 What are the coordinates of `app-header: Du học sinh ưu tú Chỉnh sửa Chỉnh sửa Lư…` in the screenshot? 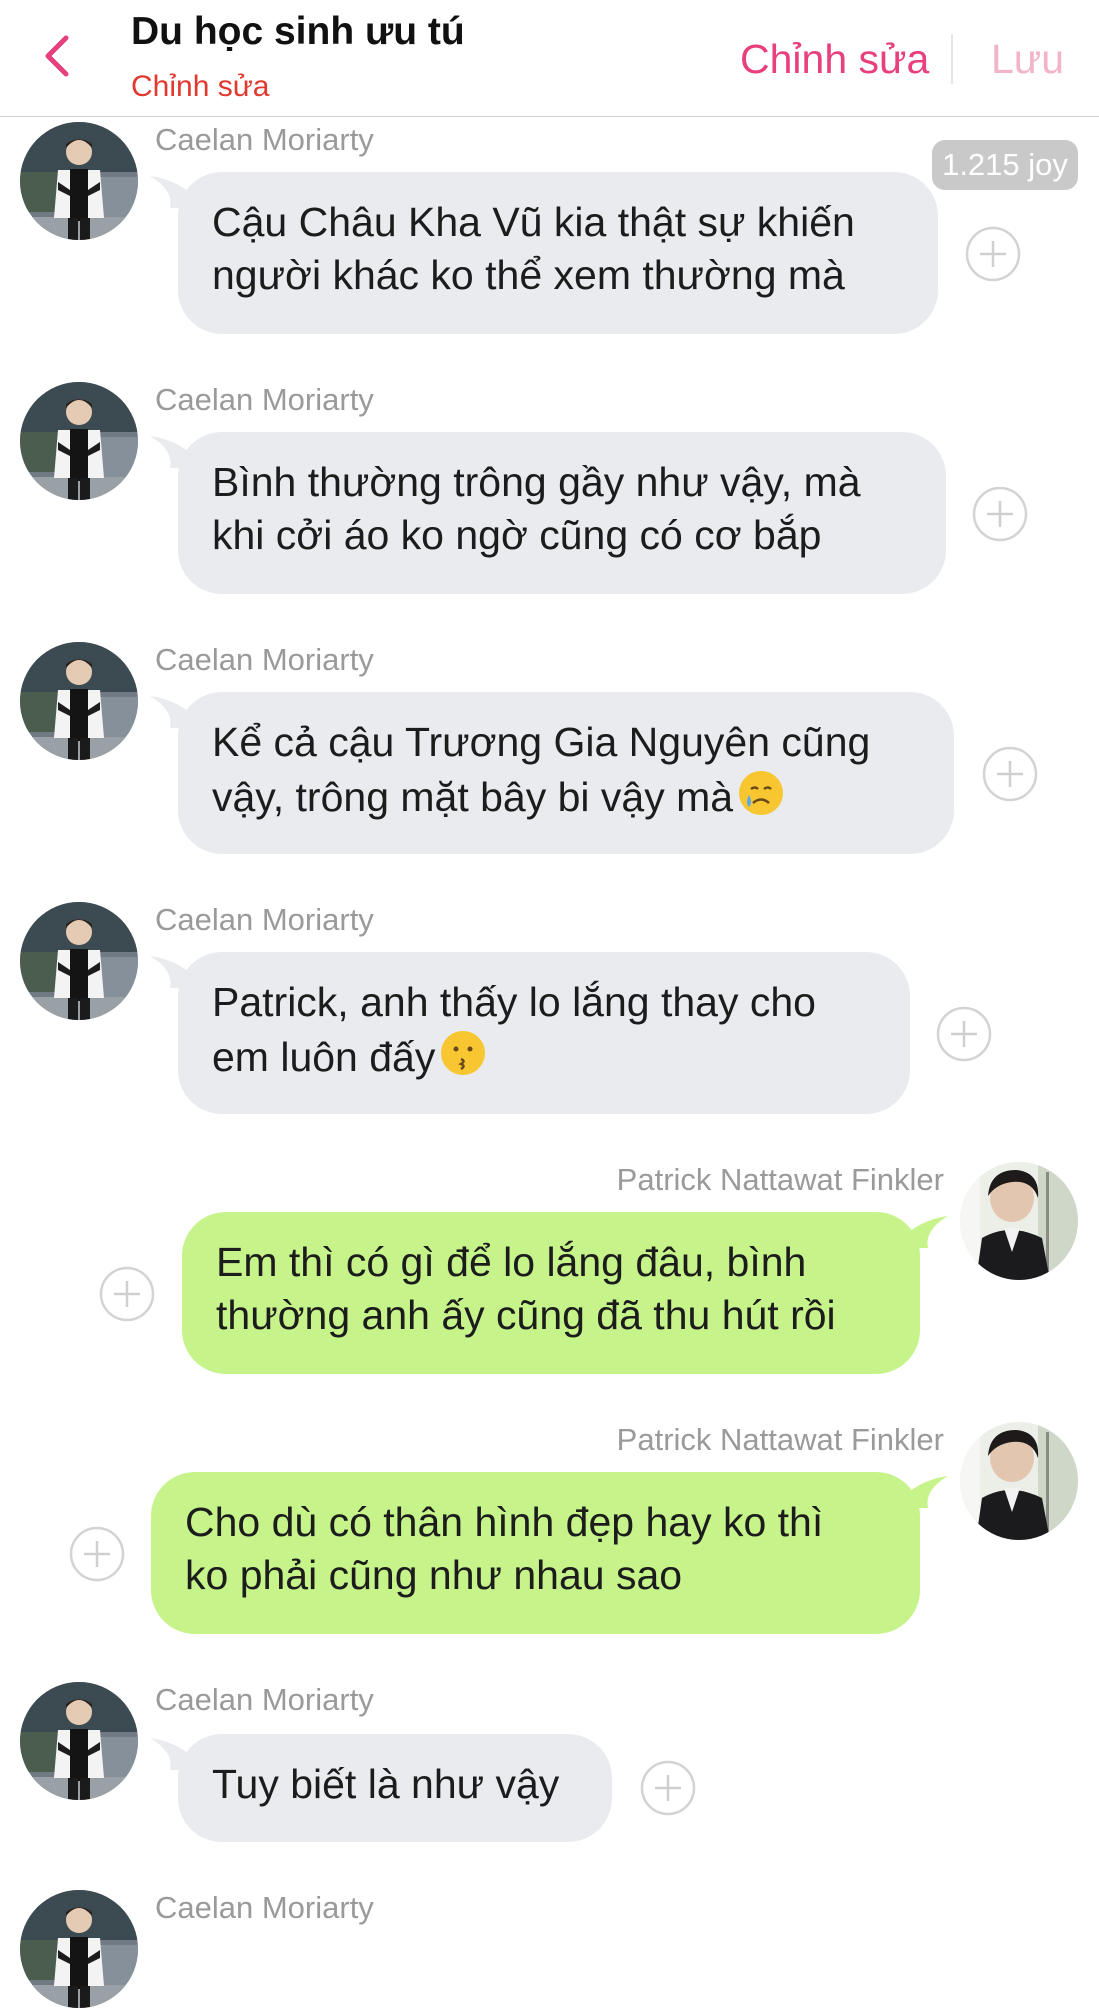 It's located at (549, 58).